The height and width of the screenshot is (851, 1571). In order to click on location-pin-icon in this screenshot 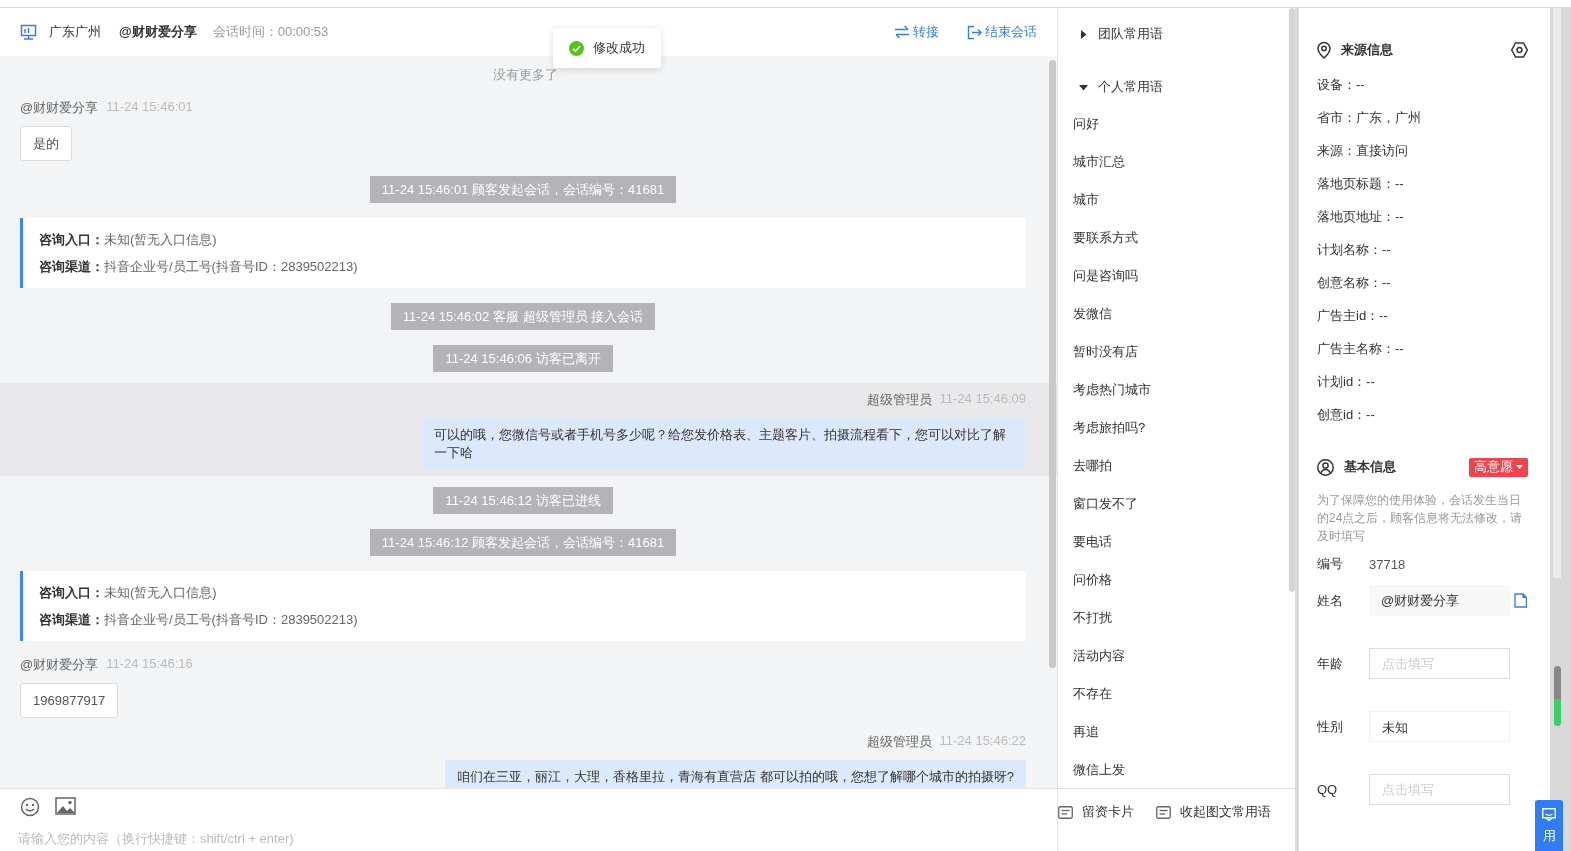, I will do `click(1324, 50)`.